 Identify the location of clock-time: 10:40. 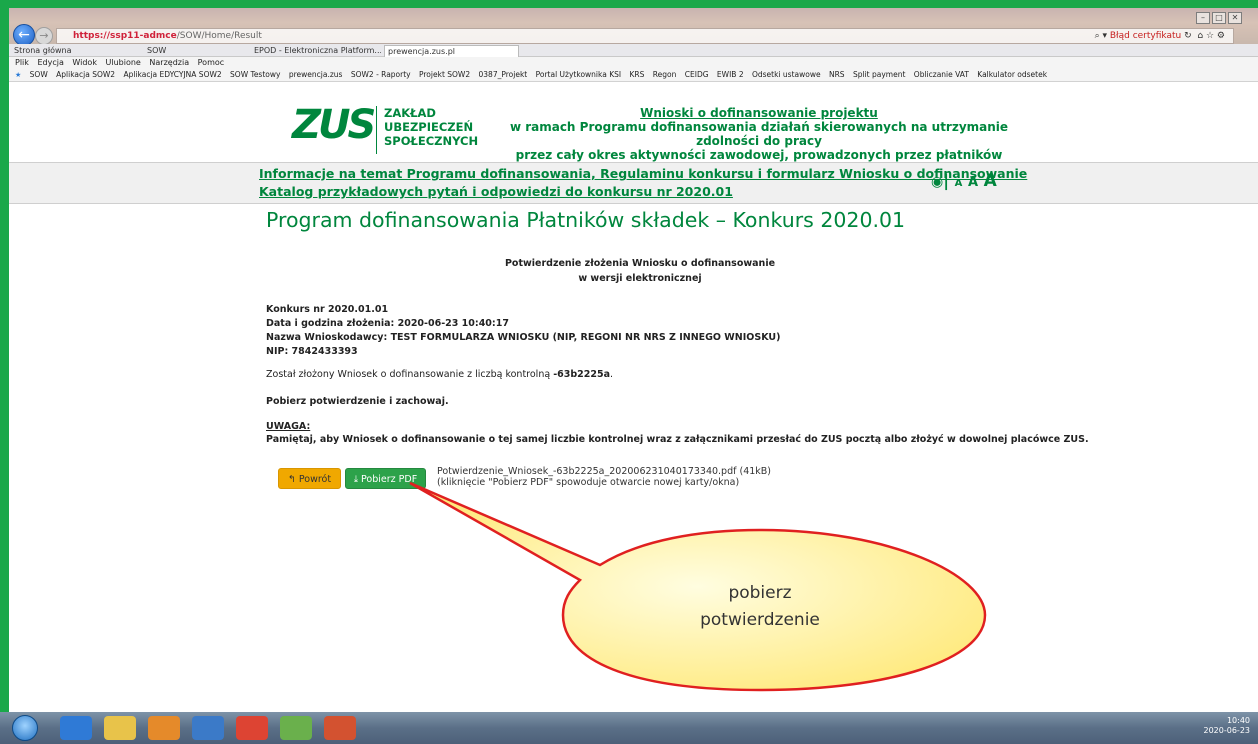
(1238, 720).